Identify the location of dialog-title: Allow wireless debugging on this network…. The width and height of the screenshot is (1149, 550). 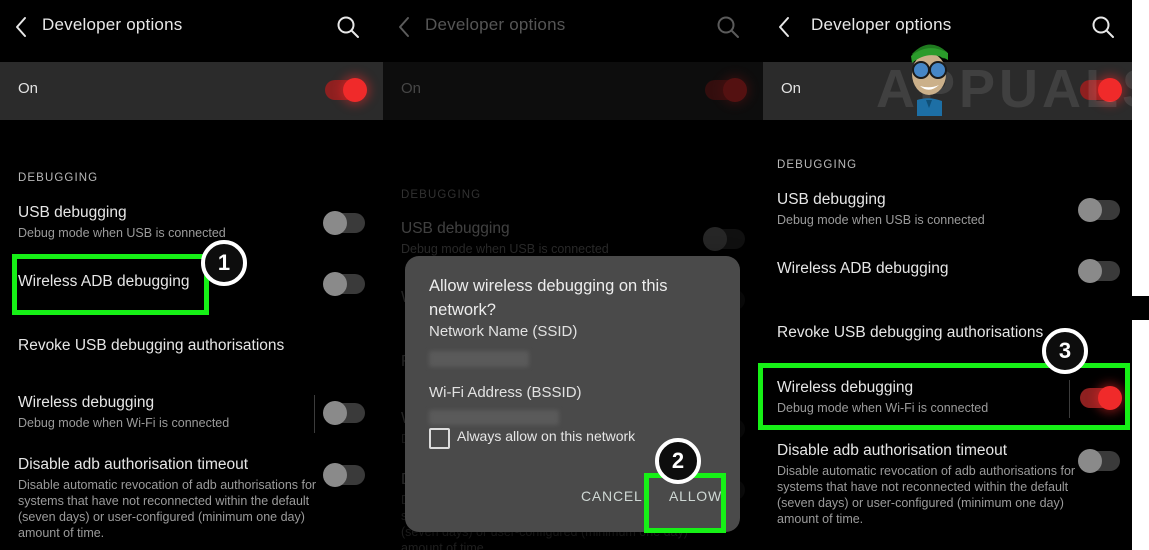
(548, 298).